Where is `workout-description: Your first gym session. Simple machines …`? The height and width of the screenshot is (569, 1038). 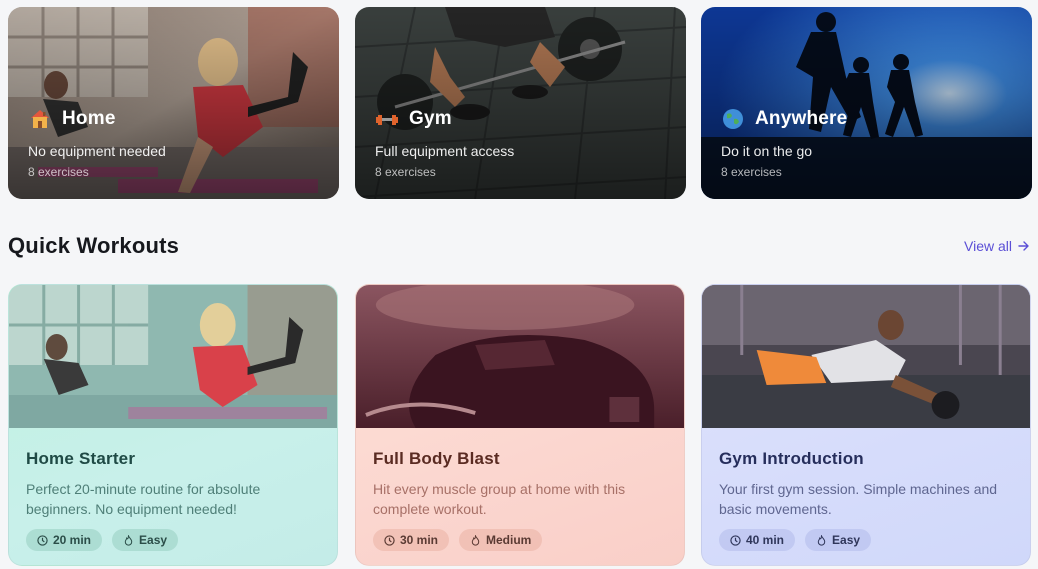 workout-description: Your first gym session. Simple machines … is located at coordinates (858, 499).